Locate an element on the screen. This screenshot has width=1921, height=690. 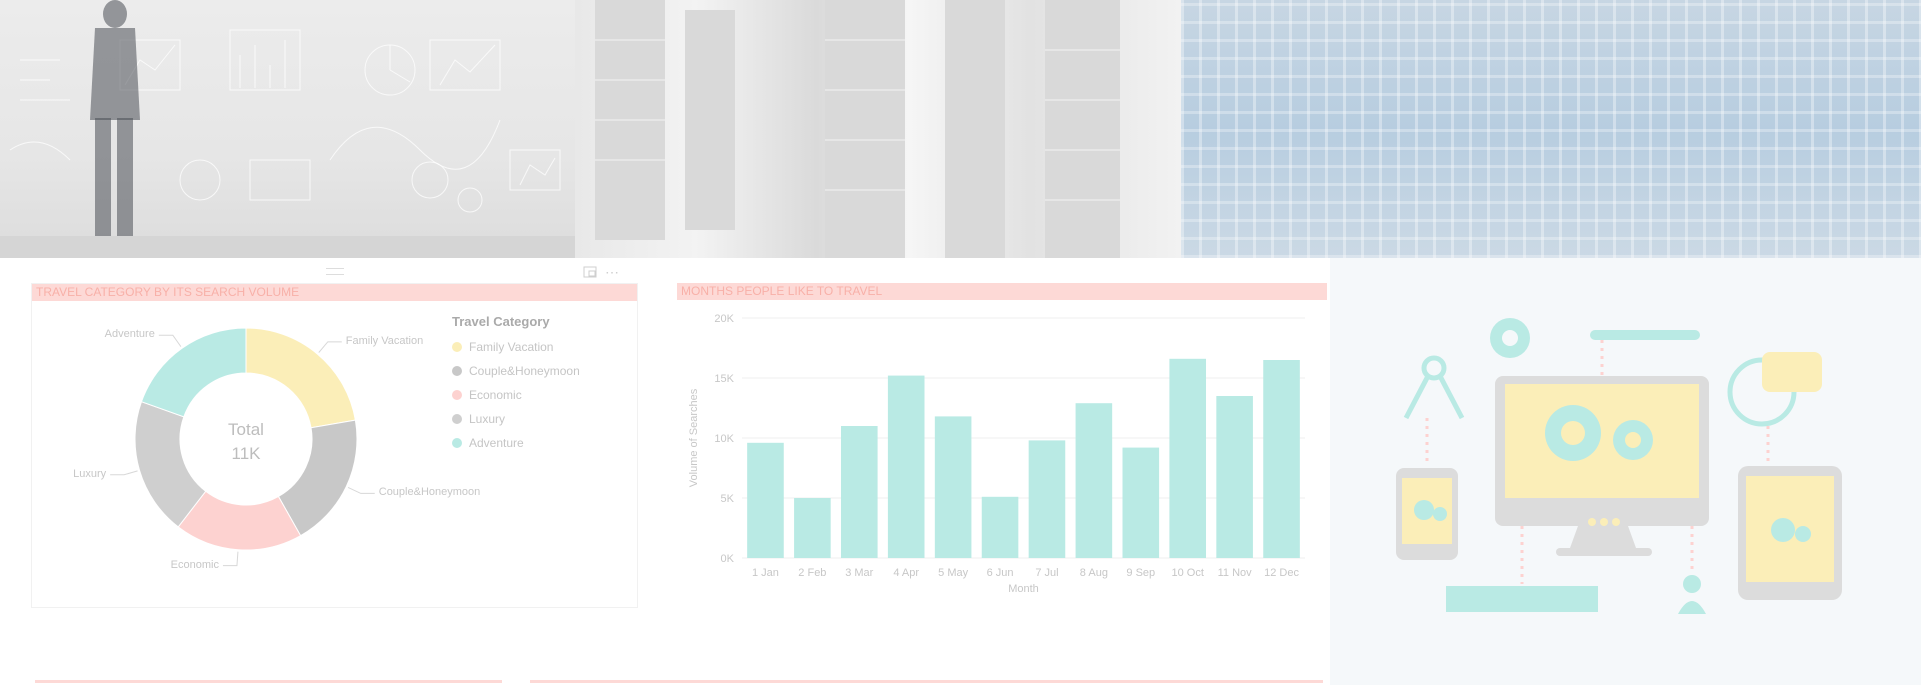
bar-12-dec is located at coordinates (1281, 459).